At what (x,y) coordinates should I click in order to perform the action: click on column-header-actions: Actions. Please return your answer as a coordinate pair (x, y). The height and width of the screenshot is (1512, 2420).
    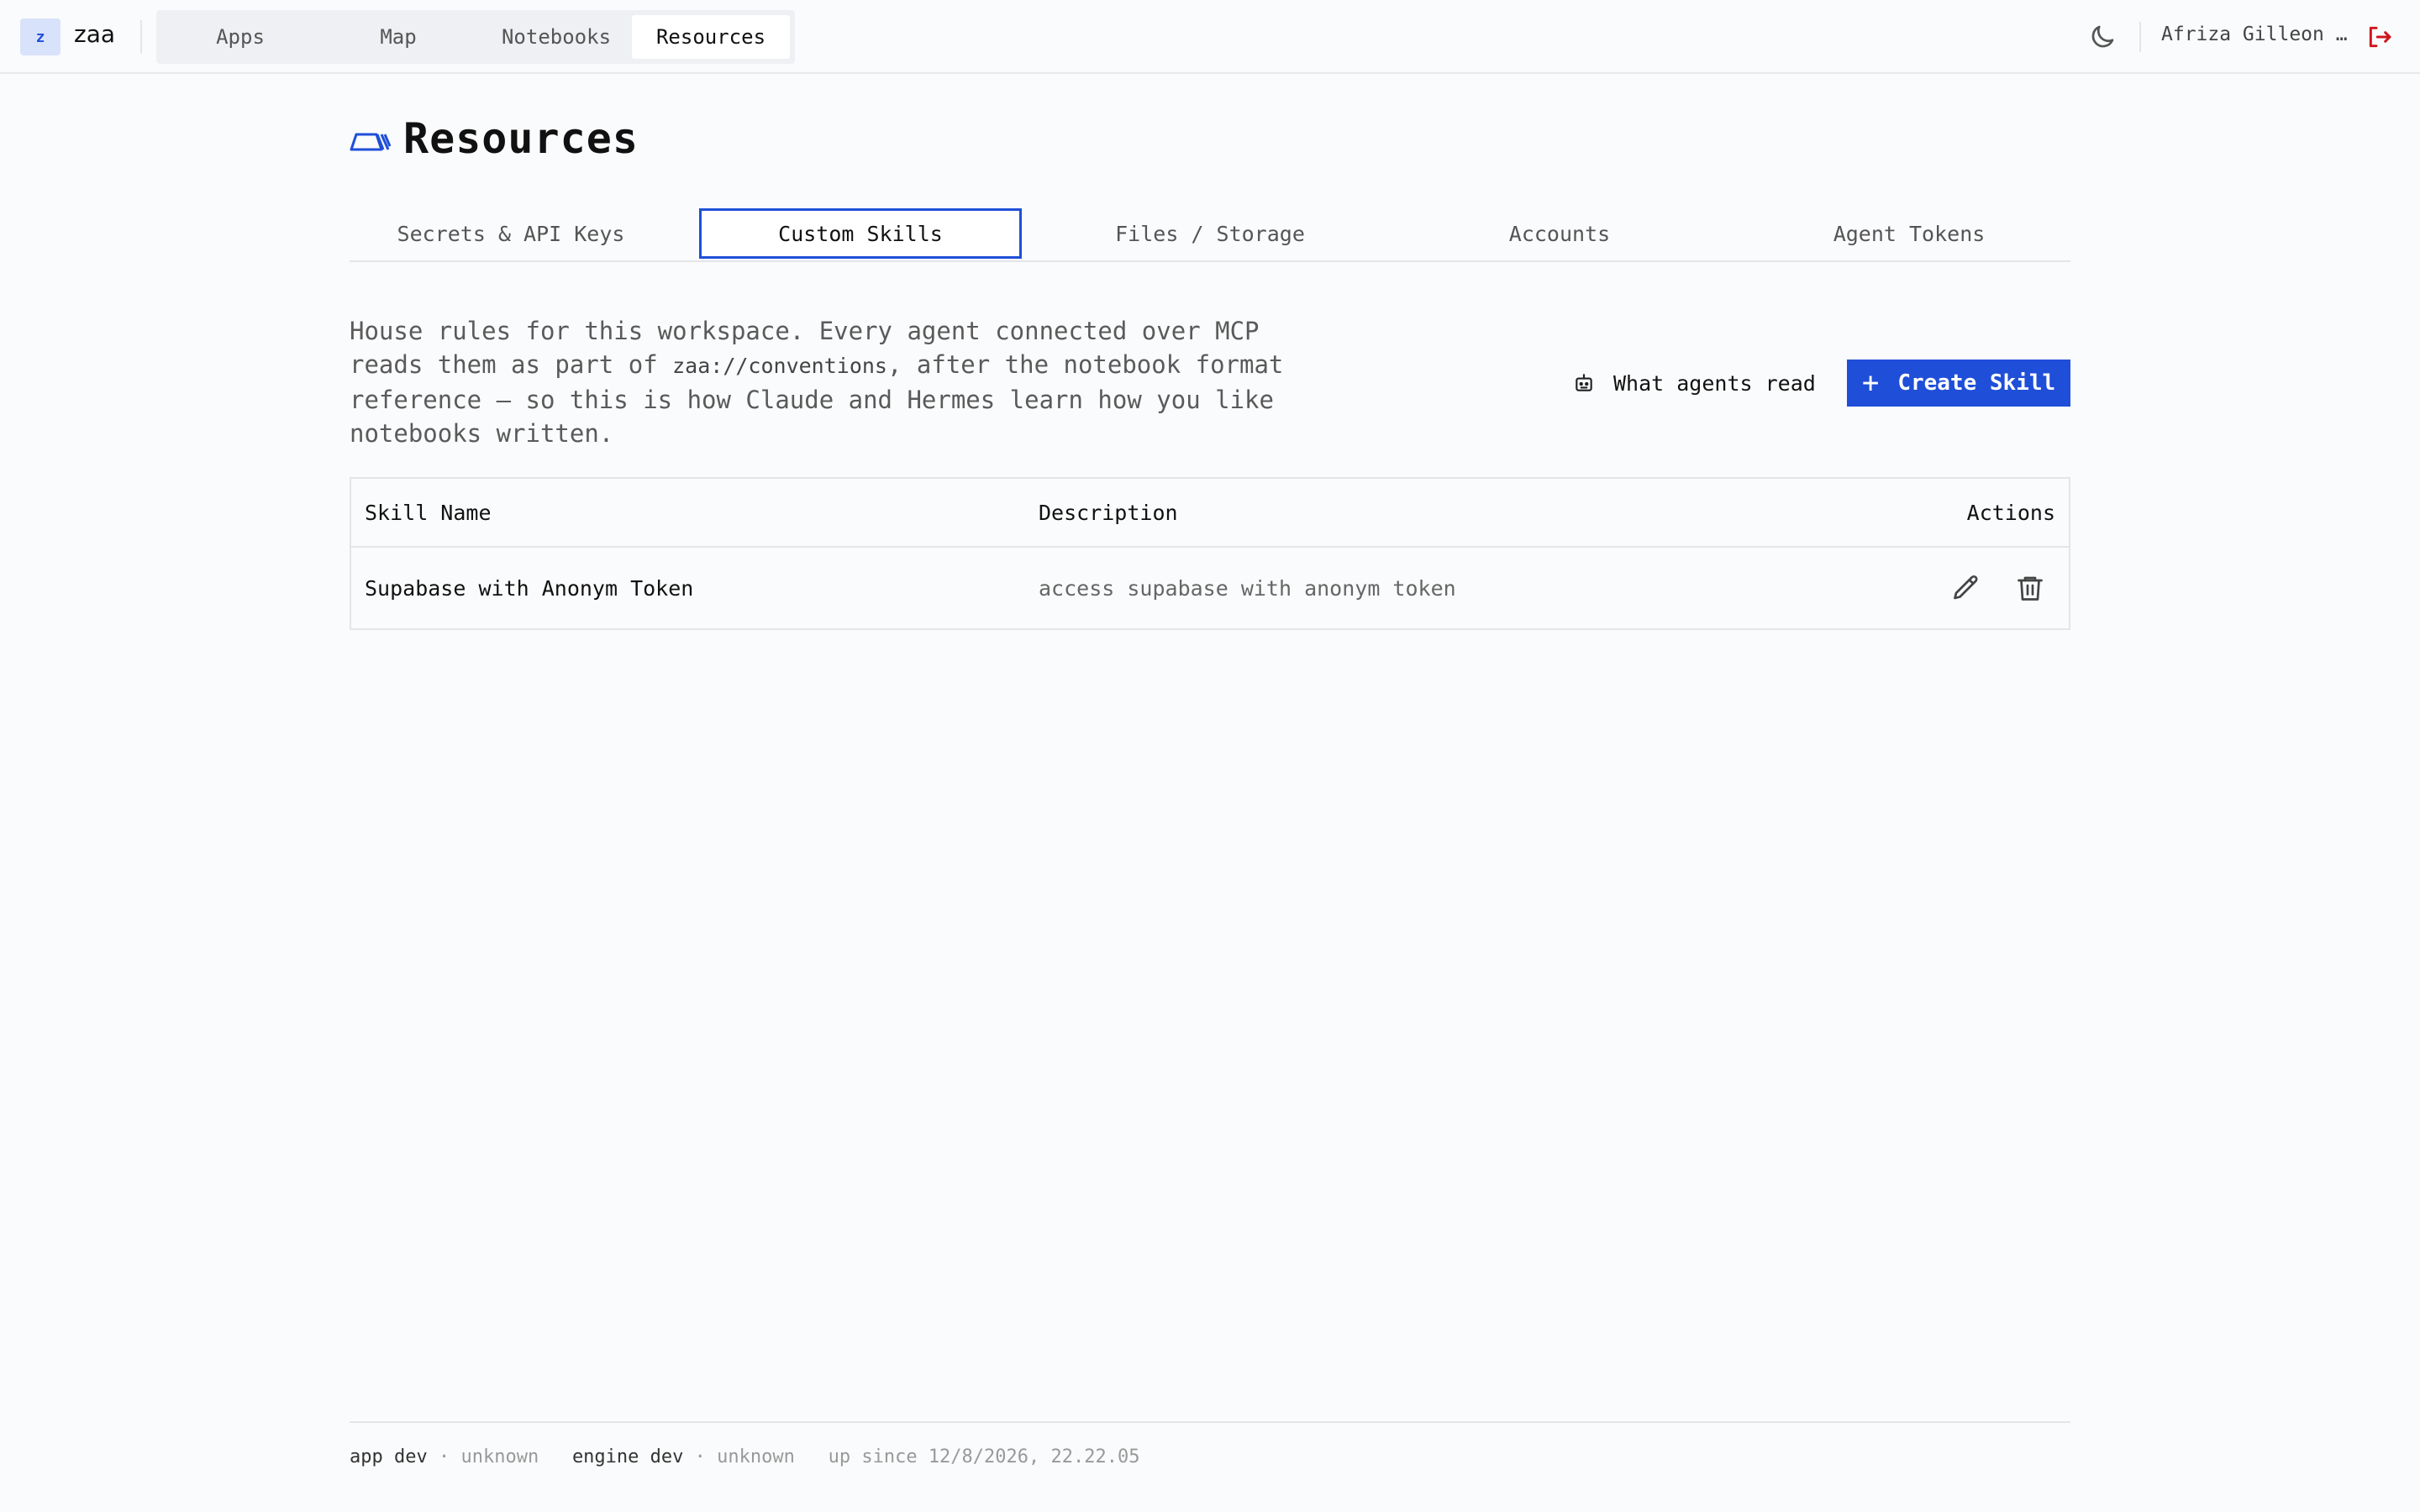
    Looking at the image, I should click on (2010, 513).